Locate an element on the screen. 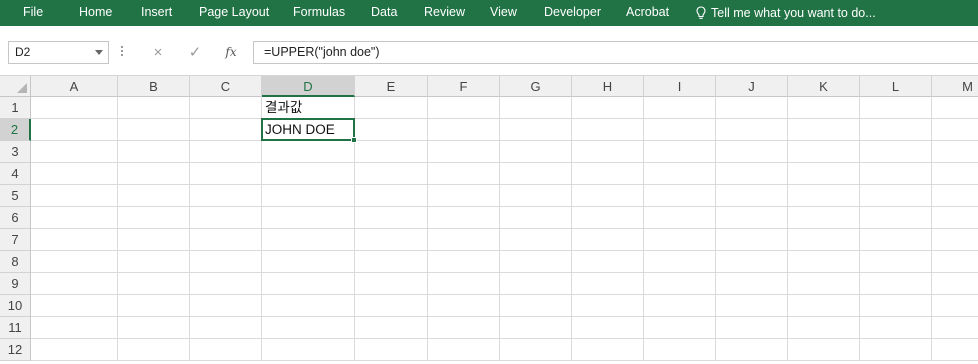 The width and height of the screenshot is (978, 364). cell-l11 is located at coordinates (896, 328).